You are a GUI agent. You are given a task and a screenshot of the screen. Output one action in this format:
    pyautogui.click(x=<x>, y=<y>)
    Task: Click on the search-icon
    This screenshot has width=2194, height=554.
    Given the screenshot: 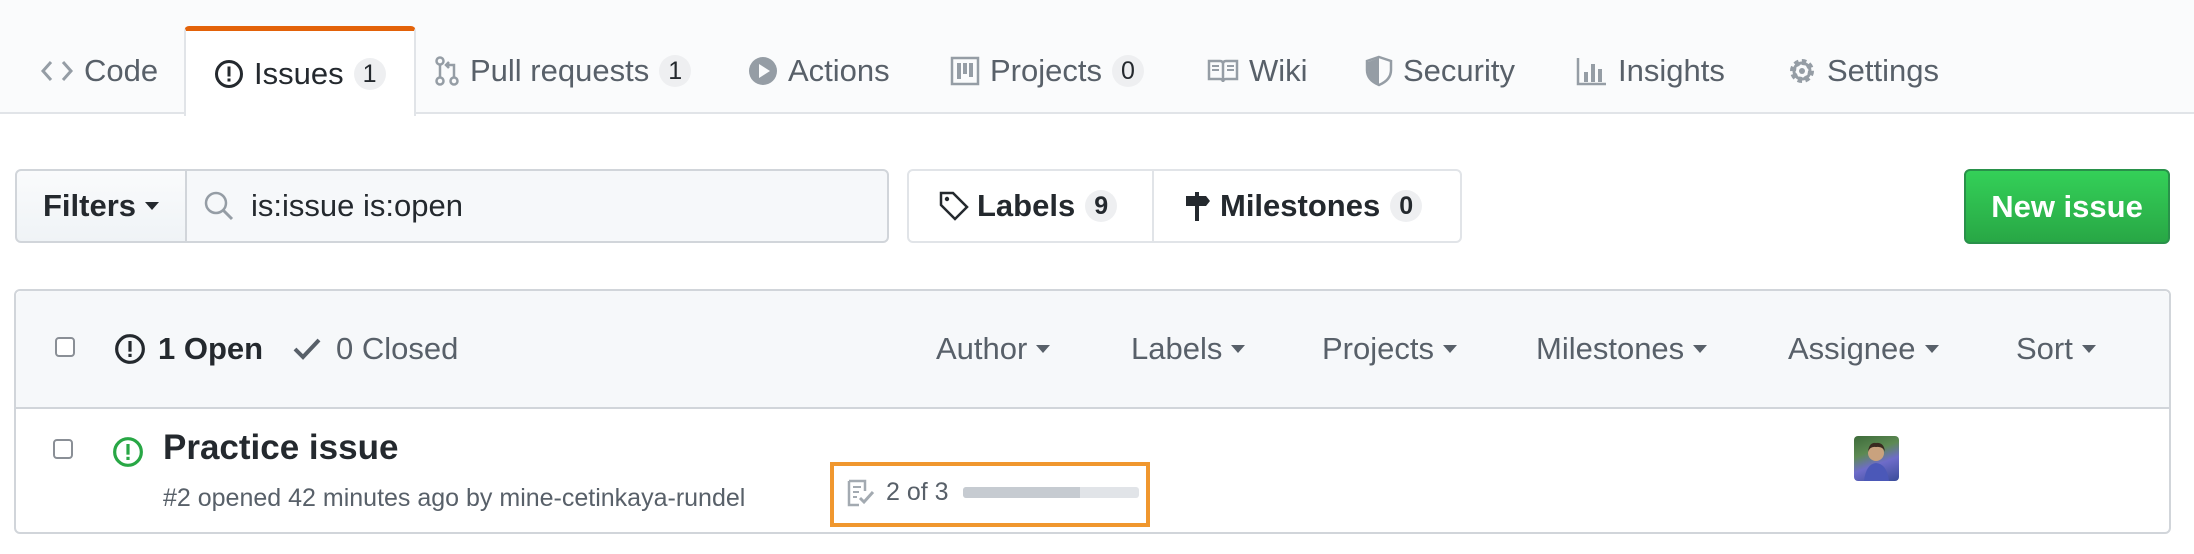 What is the action you would take?
    pyautogui.click(x=219, y=206)
    